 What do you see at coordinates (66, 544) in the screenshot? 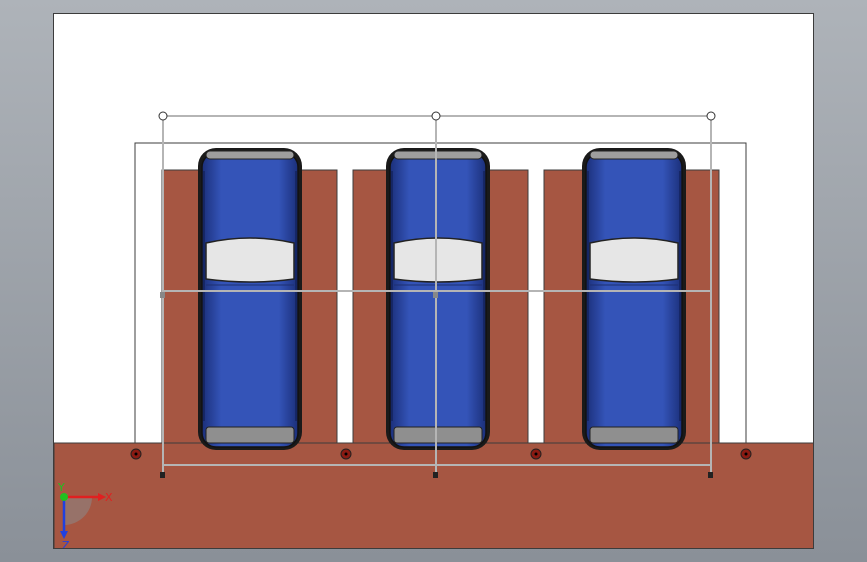
I see `triad-z-label: Z` at bounding box center [66, 544].